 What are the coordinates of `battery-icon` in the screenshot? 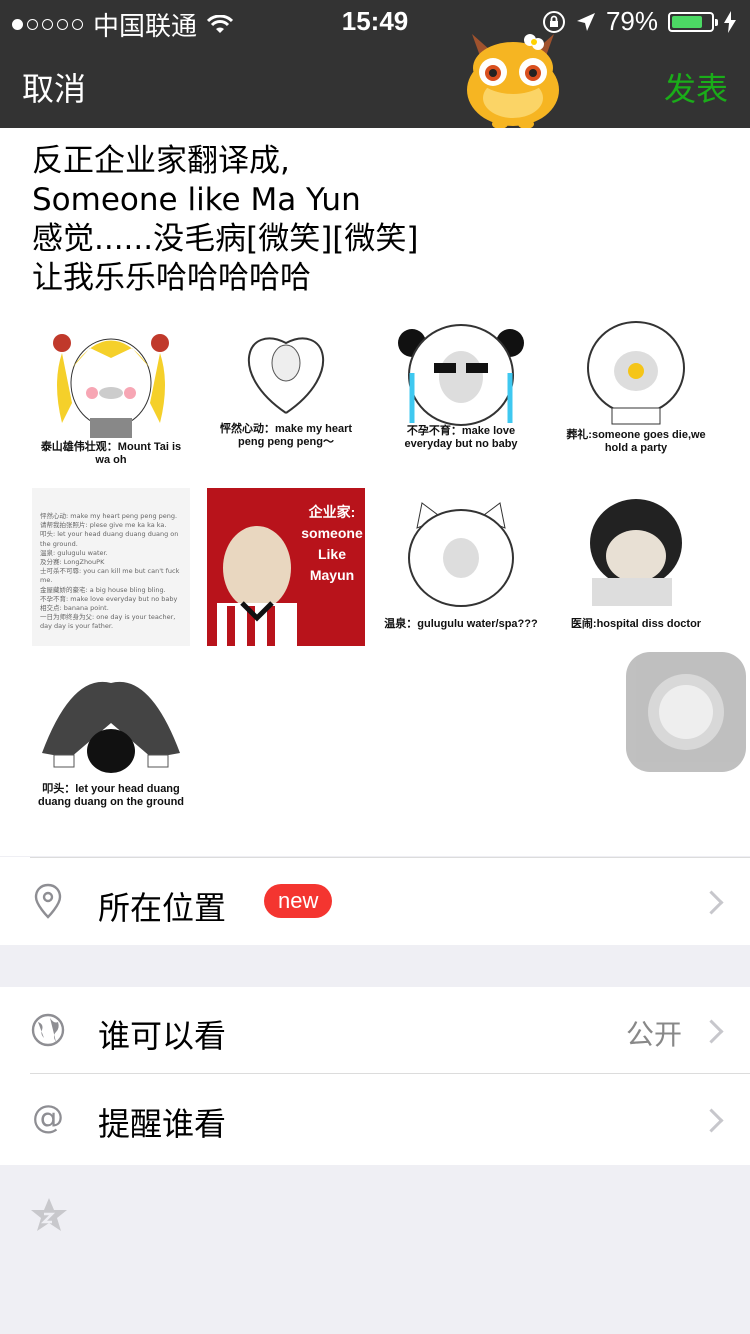 It's located at (693, 21).